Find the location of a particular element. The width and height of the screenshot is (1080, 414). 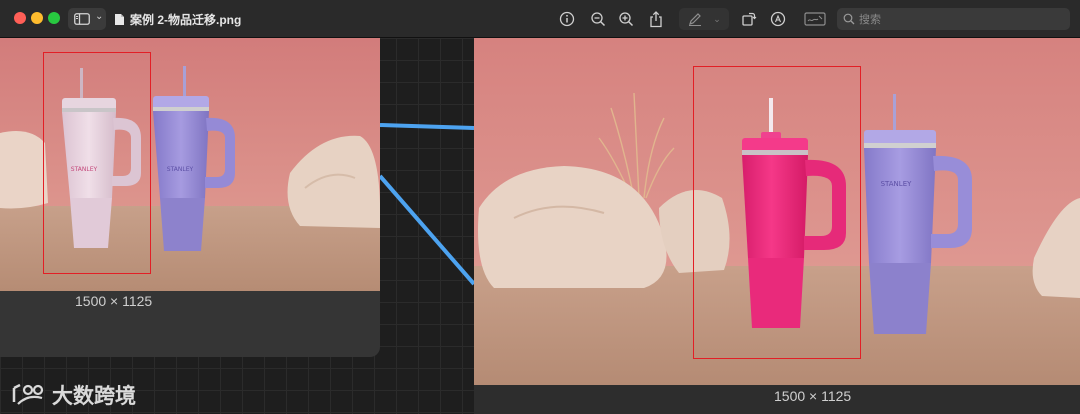

brand-logo-icon is located at coordinates (28, 394).